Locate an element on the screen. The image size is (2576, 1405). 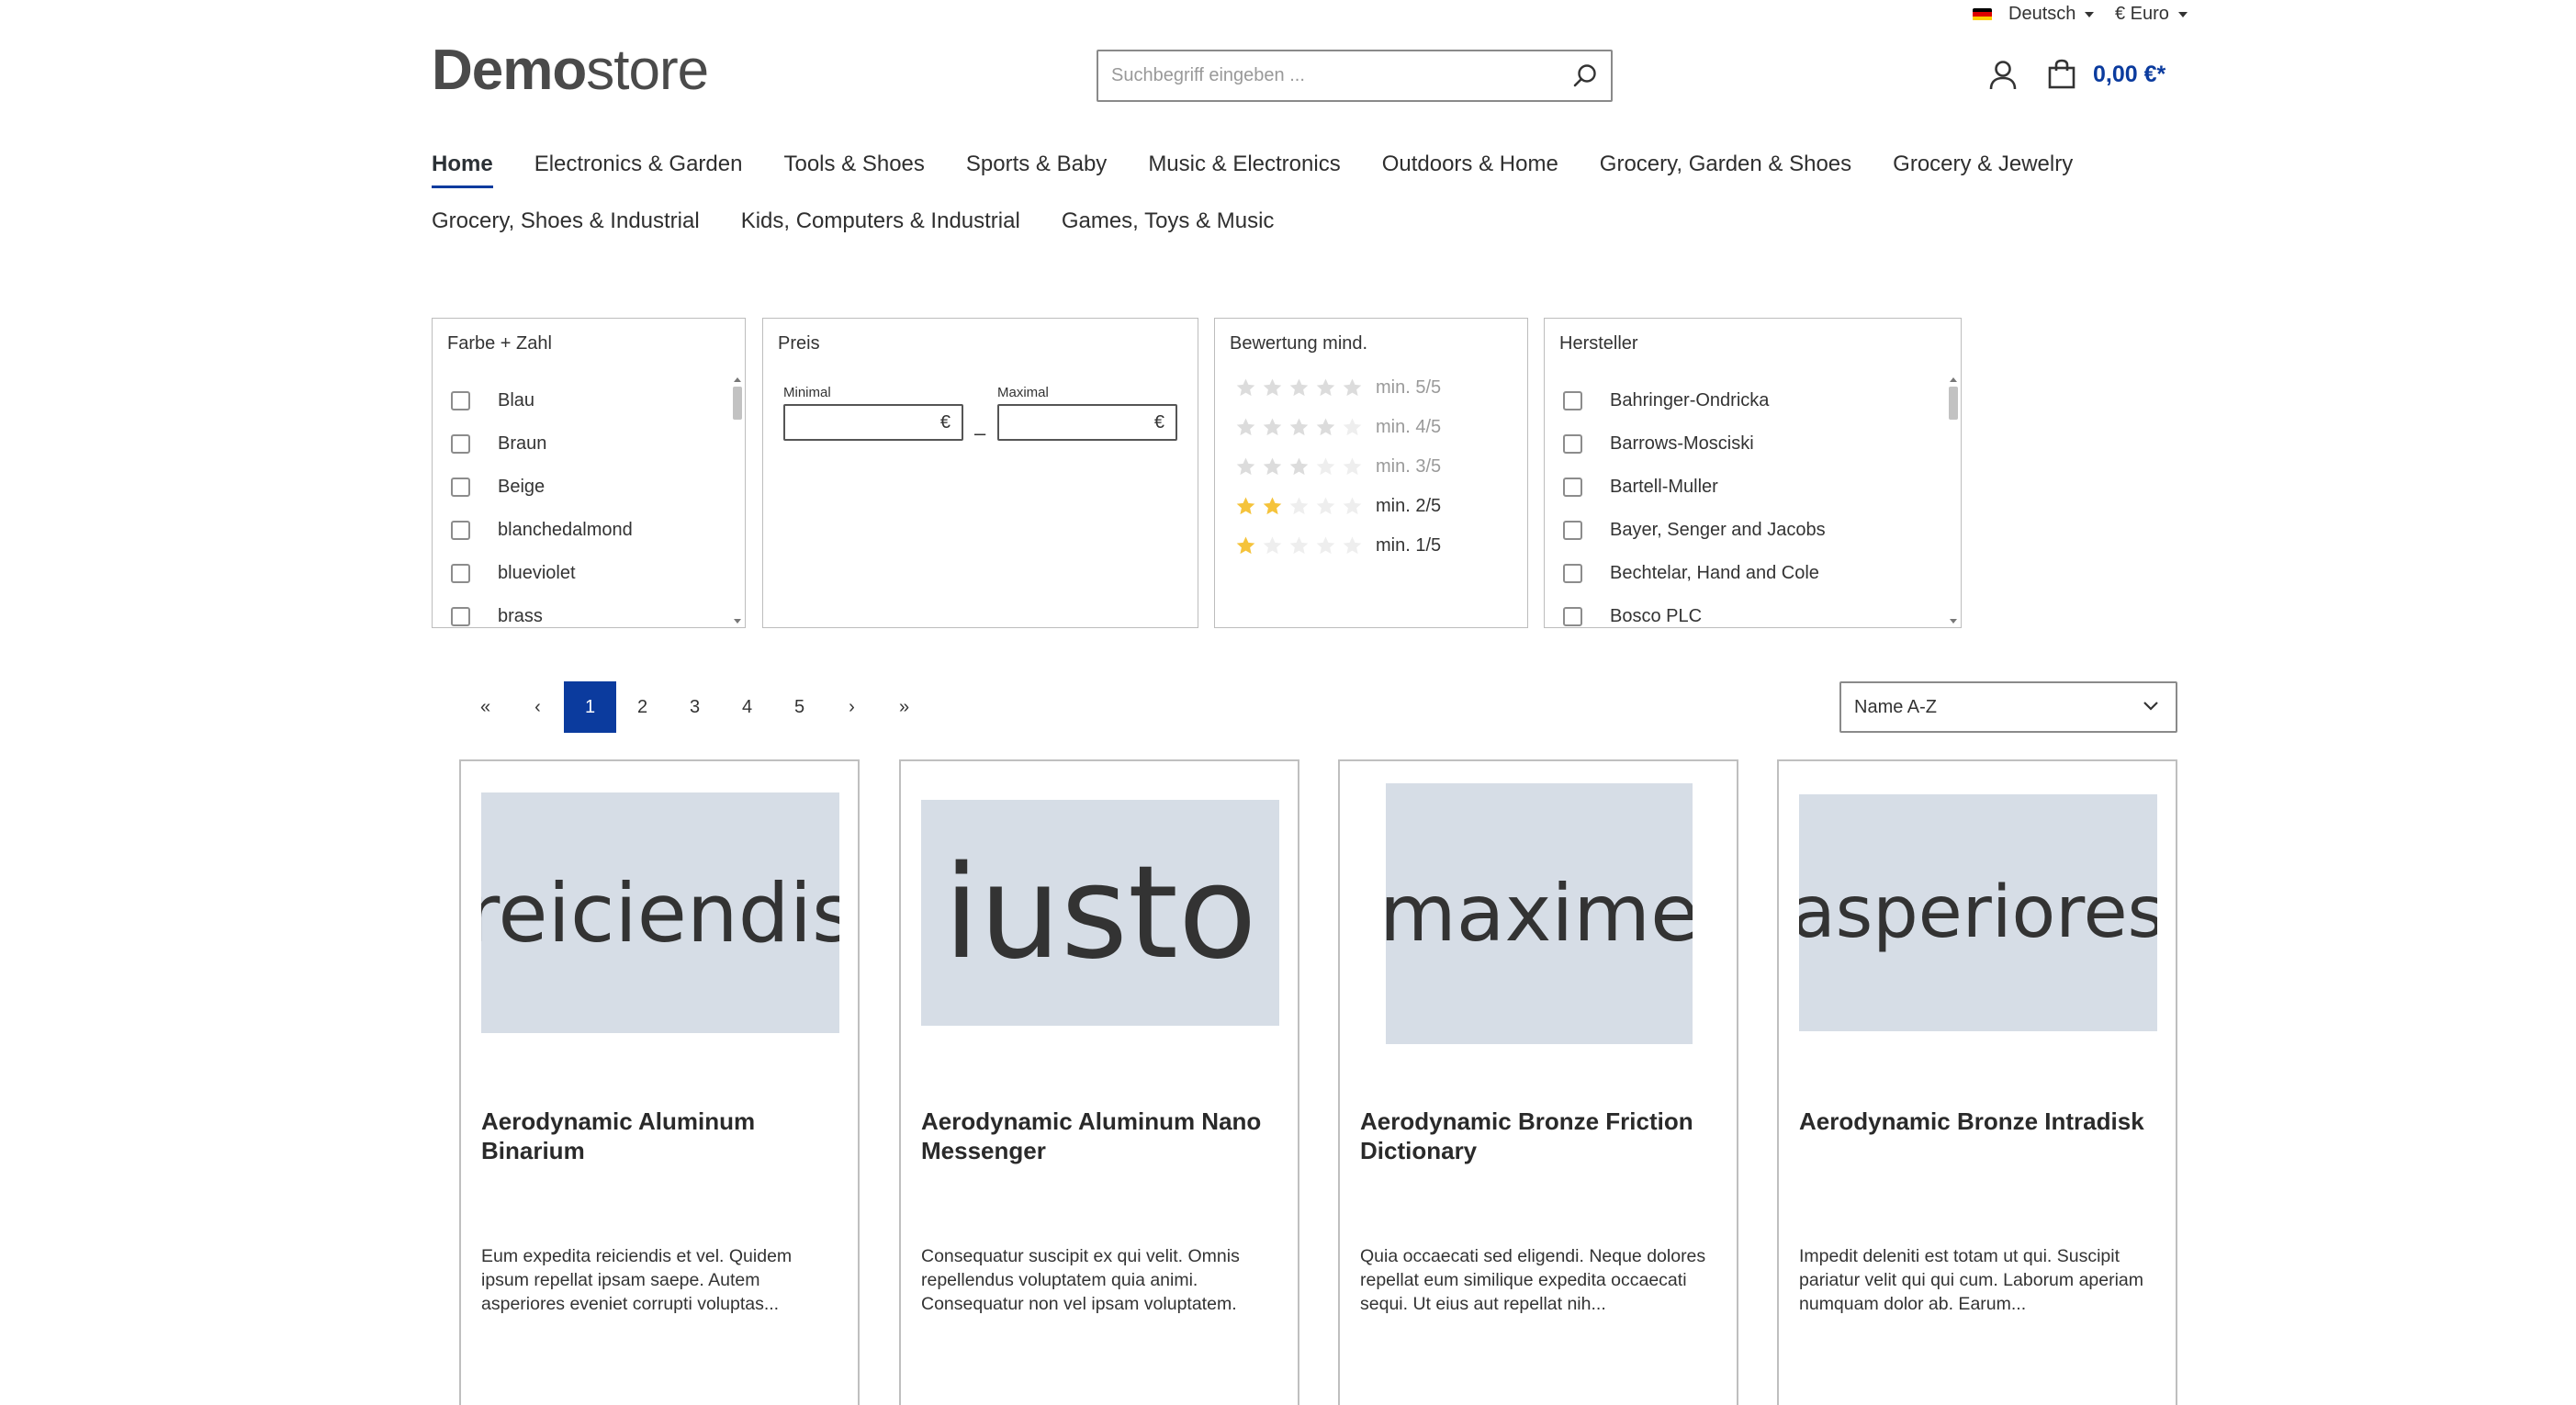
pagination-last-button: » is located at coordinates (904, 707).